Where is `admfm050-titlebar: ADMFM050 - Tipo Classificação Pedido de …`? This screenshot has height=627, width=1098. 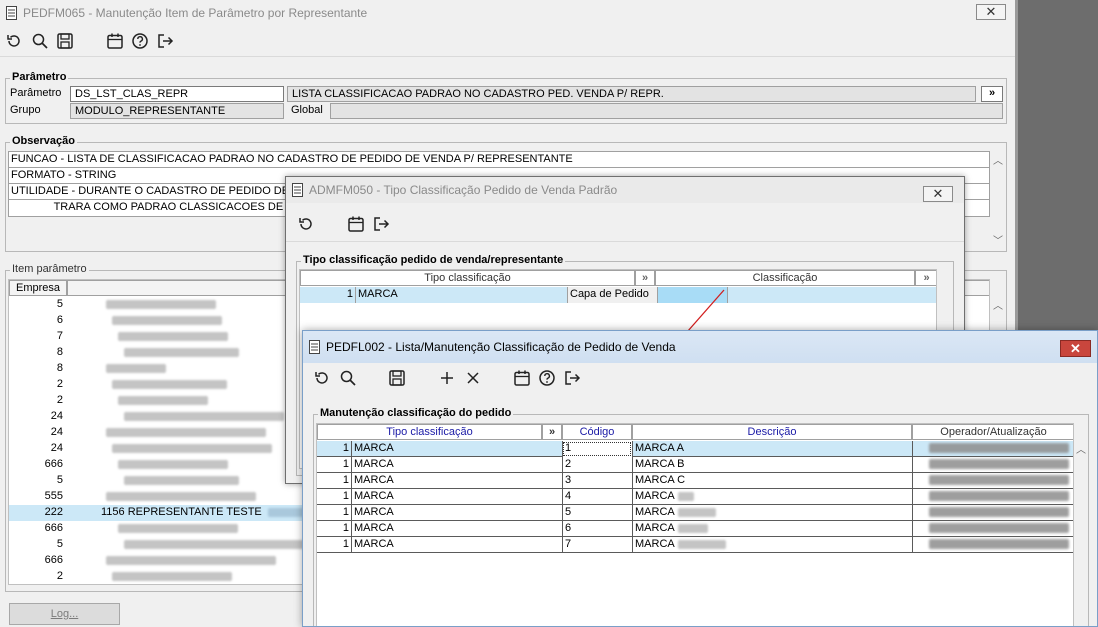
admfm050-titlebar: ADMFM050 - Tipo Classificação Pedido de … is located at coordinates (625, 190).